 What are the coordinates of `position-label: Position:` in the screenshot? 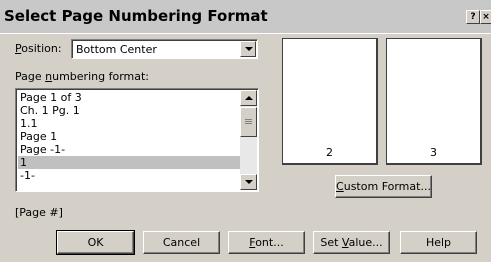 It's located at (38, 48).